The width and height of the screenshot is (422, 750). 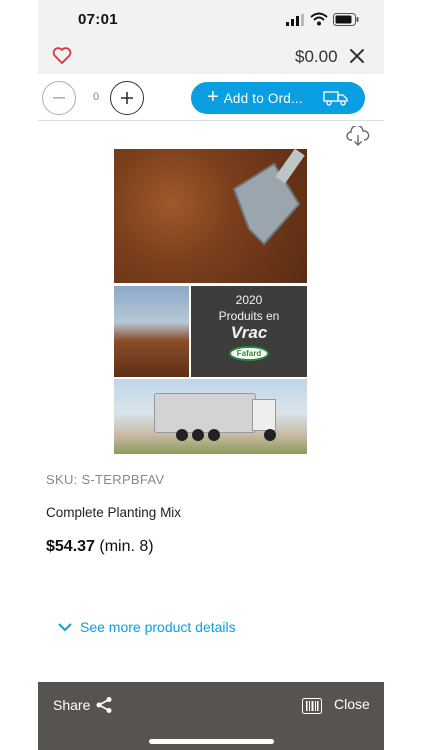 I want to click on catalog-line1: Produits en, so click(x=249, y=316).